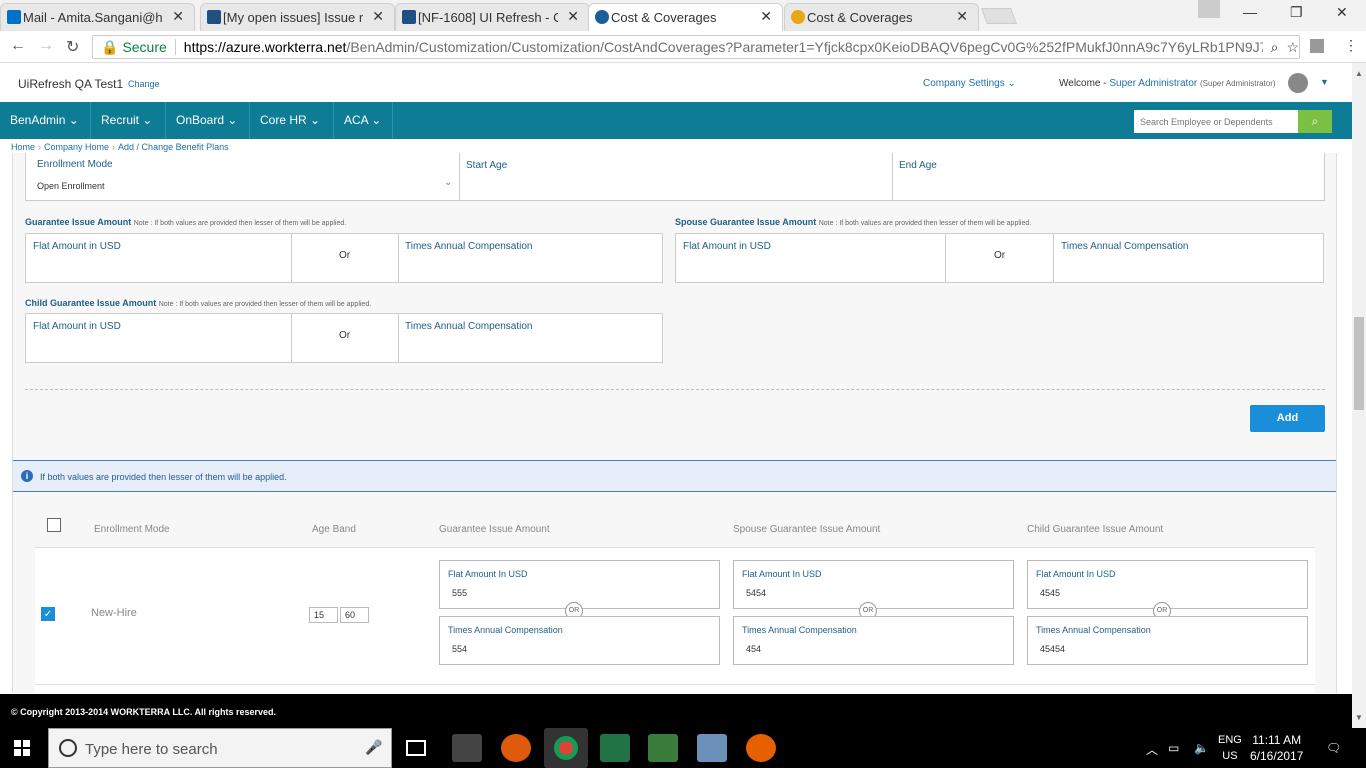  What do you see at coordinates (1188, 258) in the screenshot?
I see `spouse-times-field: Times Annual Compensation` at bounding box center [1188, 258].